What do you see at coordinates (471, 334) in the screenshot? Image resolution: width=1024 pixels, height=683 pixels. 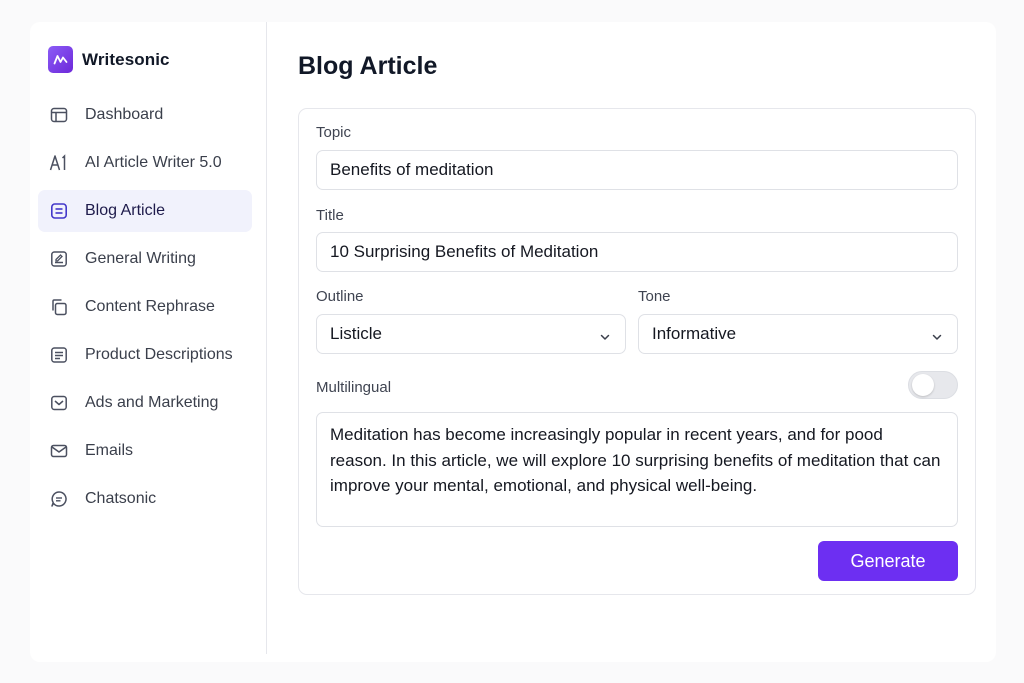 I see `outline-select: Listicle` at bounding box center [471, 334].